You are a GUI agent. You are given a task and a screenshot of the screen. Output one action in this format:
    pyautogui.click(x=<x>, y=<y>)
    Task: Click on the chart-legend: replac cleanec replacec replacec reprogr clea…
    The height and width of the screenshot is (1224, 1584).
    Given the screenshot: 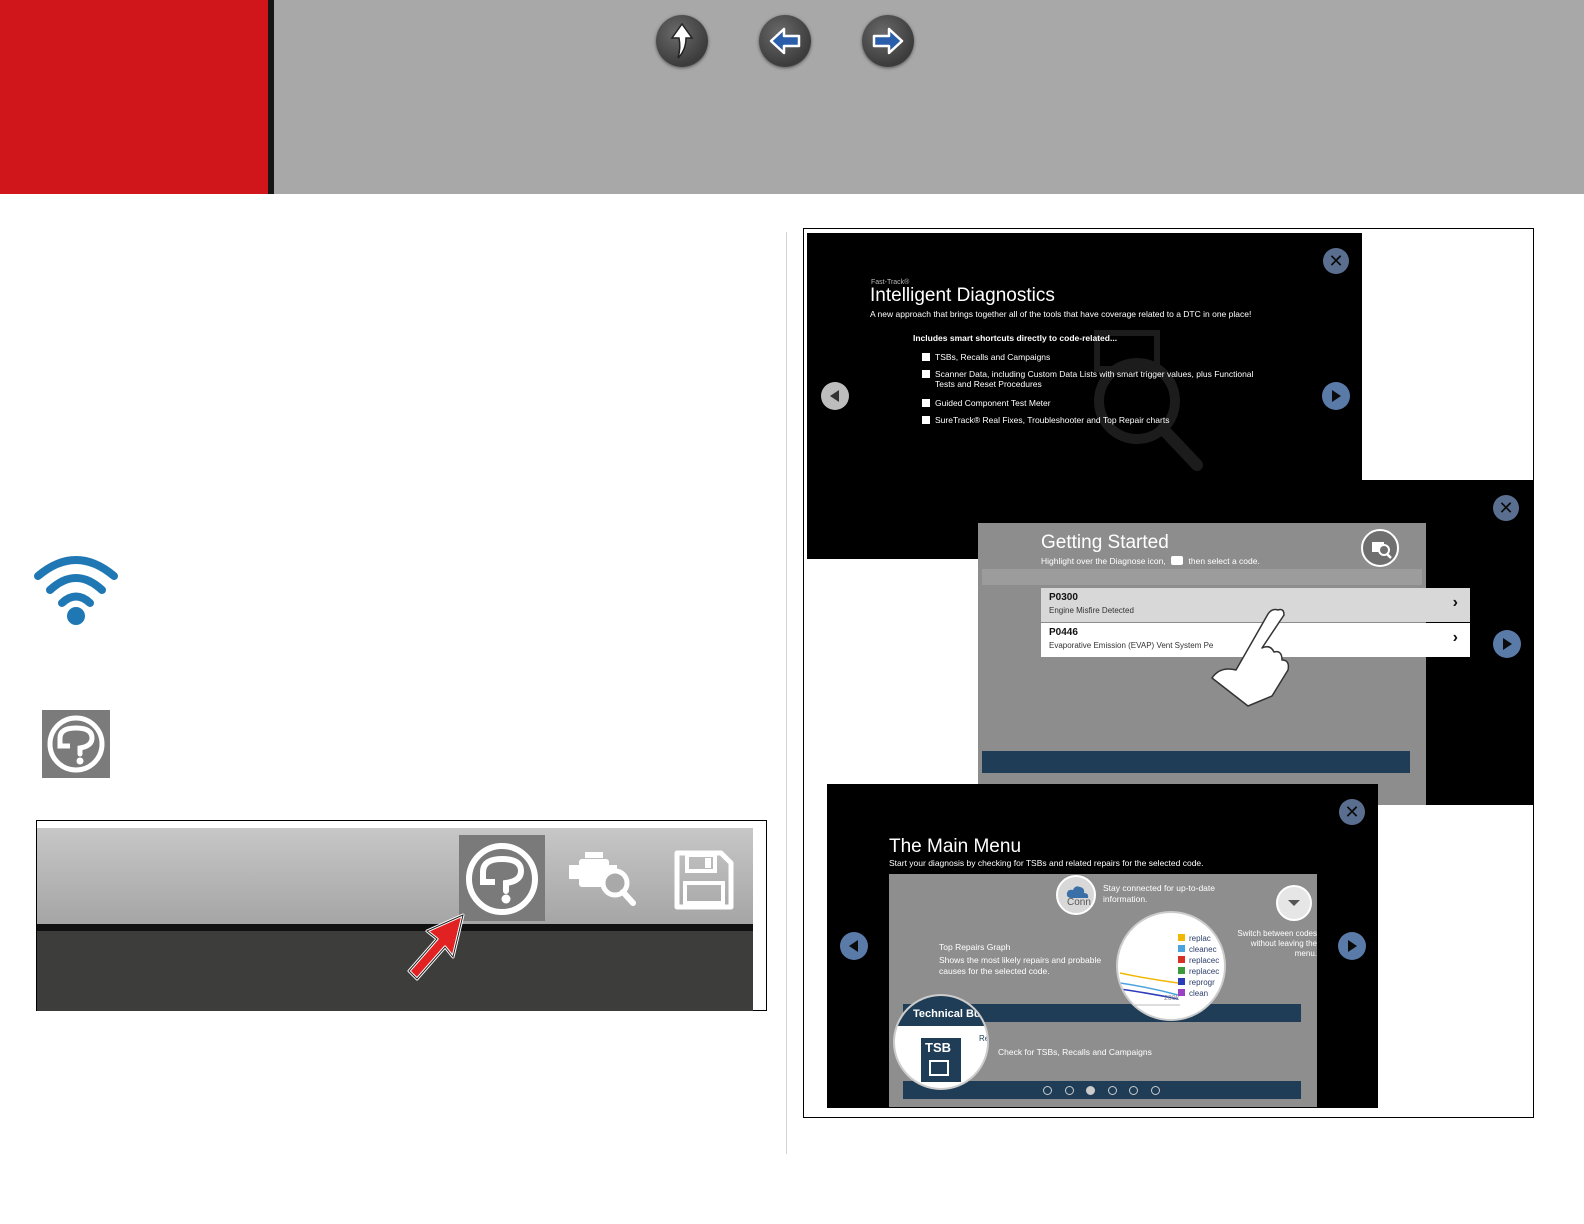 What is the action you would take?
    pyautogui.click(x=1198, y=966)
    